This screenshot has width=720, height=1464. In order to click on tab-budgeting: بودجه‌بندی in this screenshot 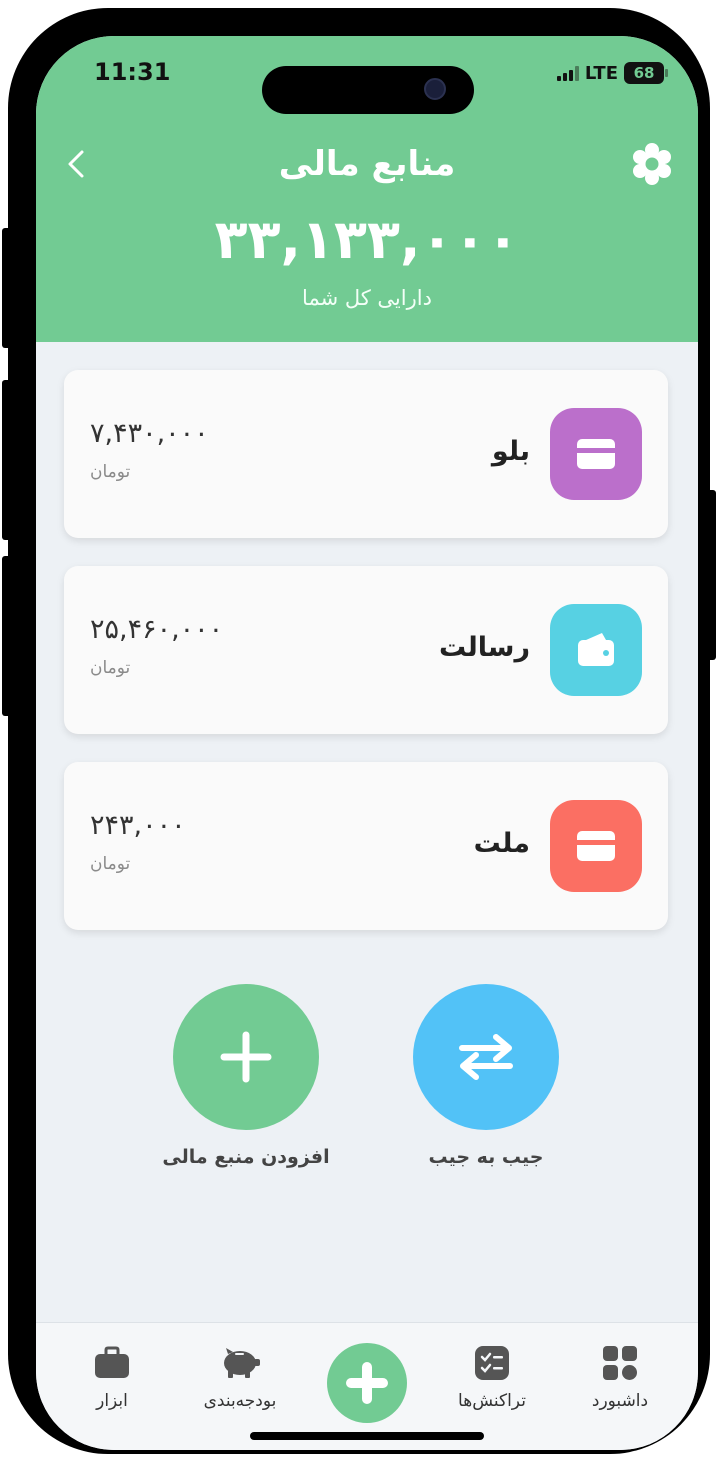, I will do `click(240, 1377)`.